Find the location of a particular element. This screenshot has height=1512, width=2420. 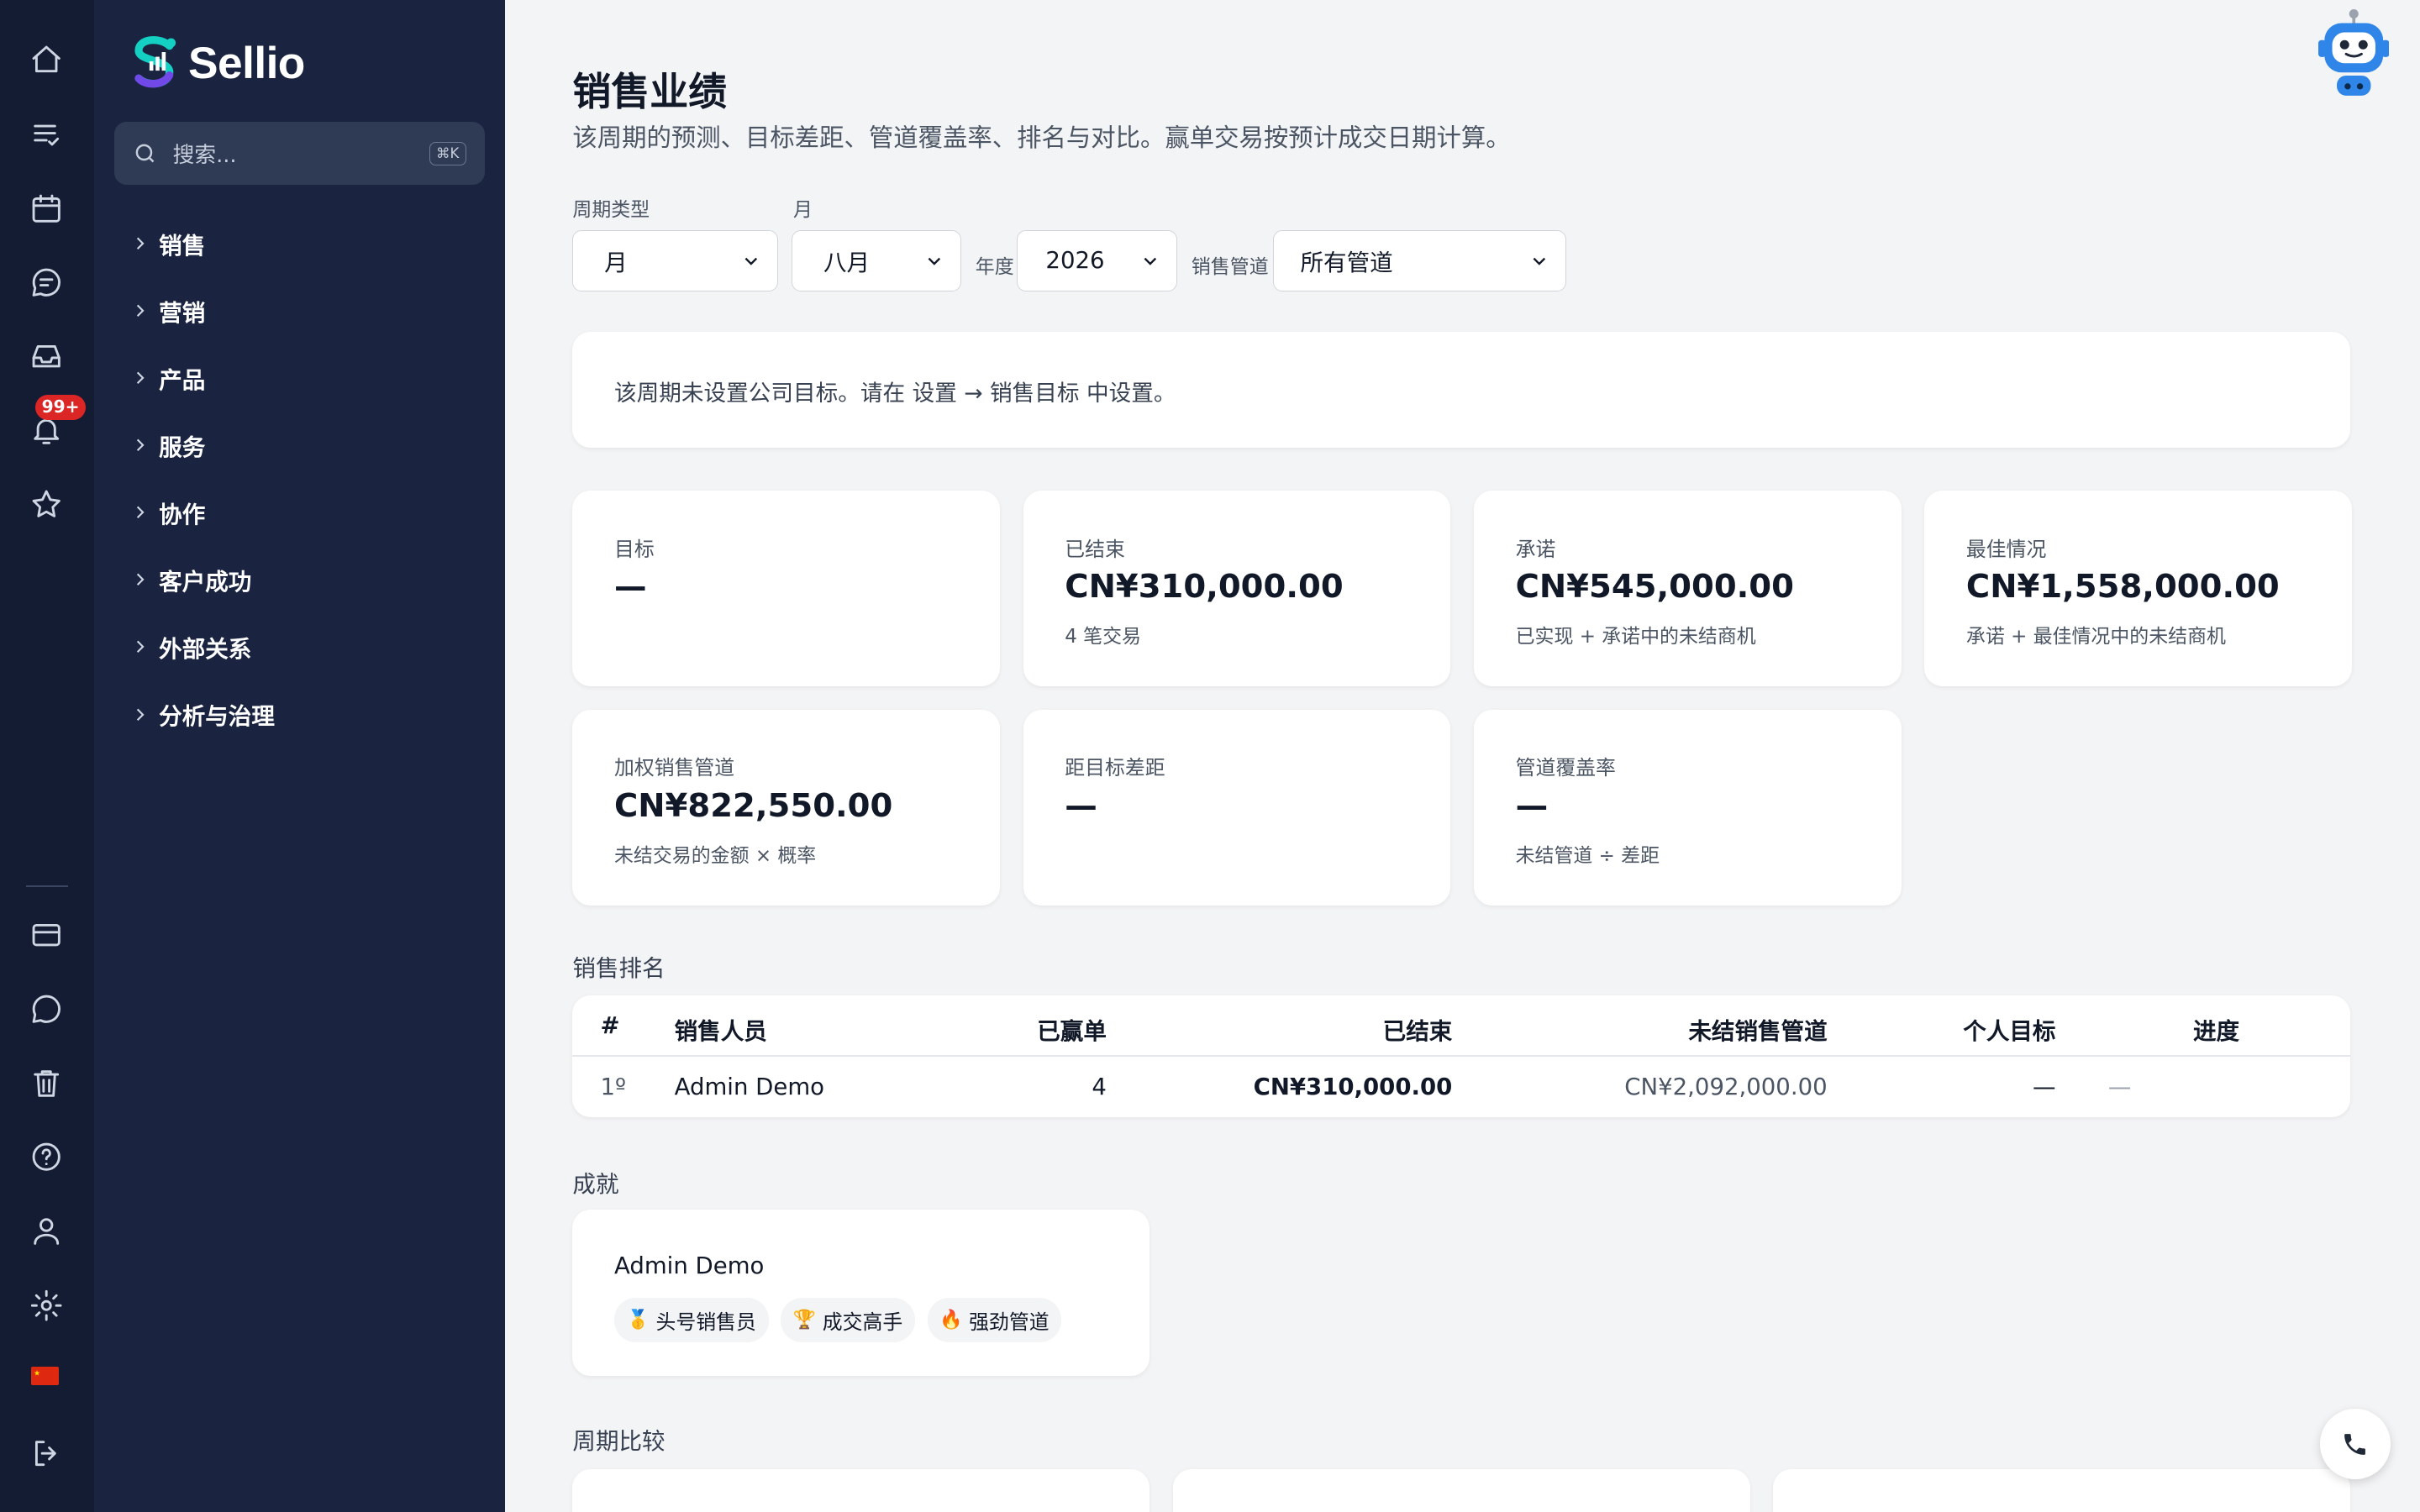

help-icon is located at coordinates (46, 1156).